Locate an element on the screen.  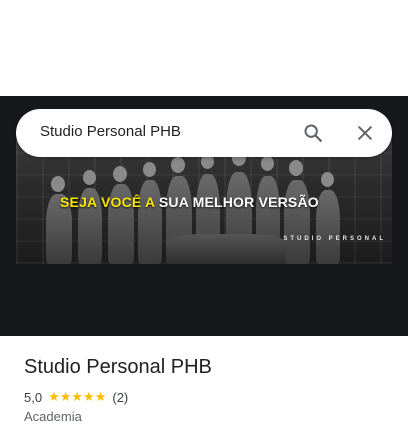
rating-row: 5,0 ★★★★★ (2) is located at coordinates (76, 397).